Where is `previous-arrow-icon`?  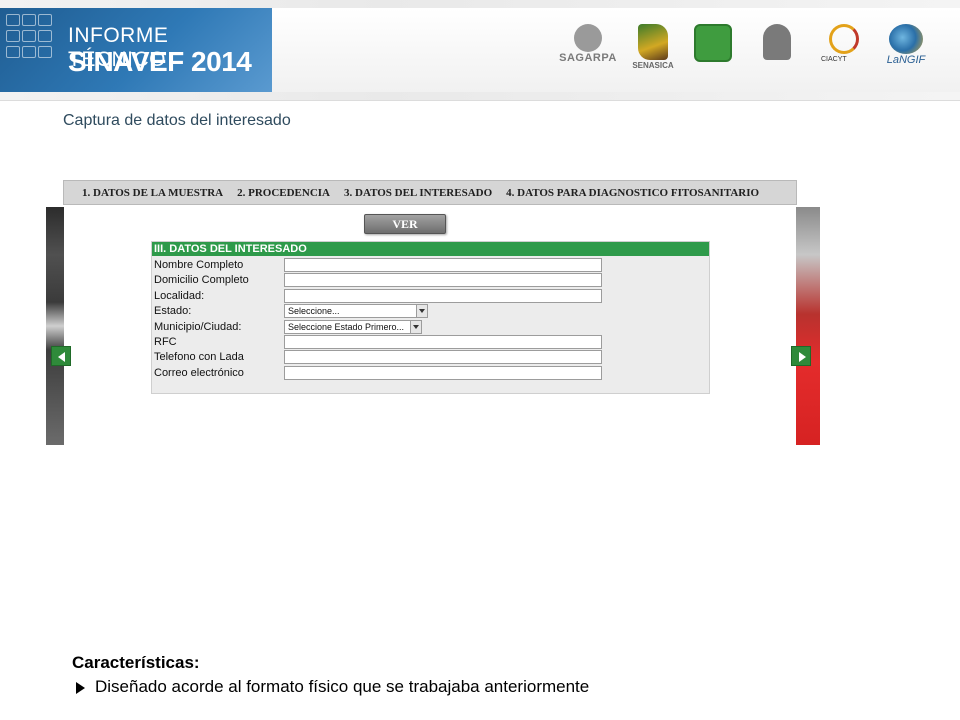 previous-arrow-icon is located at coordinates (61, 356).